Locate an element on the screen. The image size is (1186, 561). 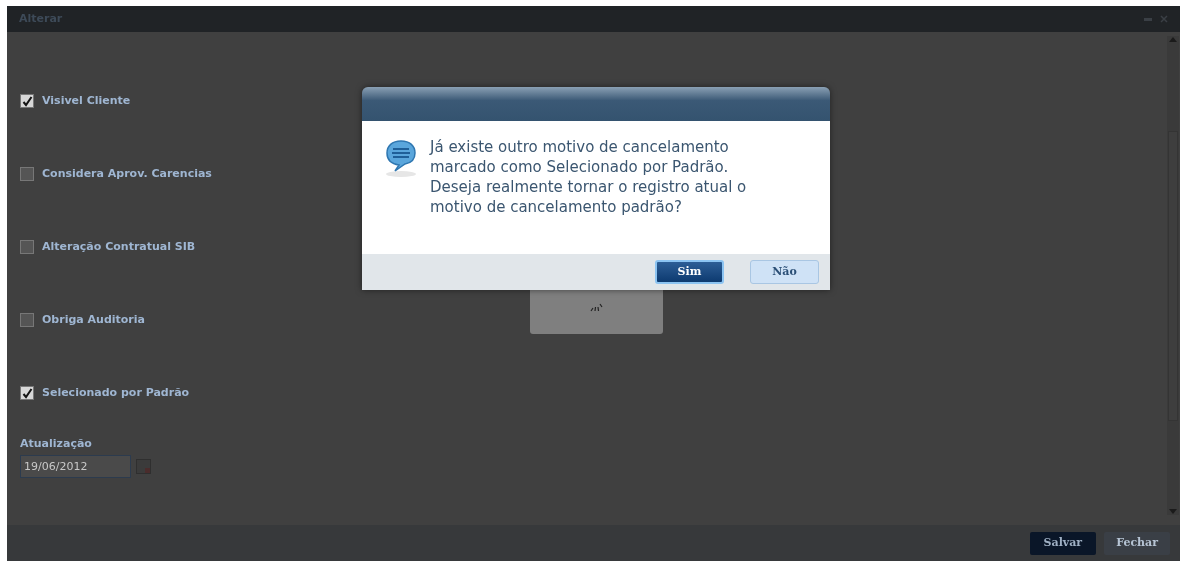
spinner-icon is located at coordinates (596, 307).